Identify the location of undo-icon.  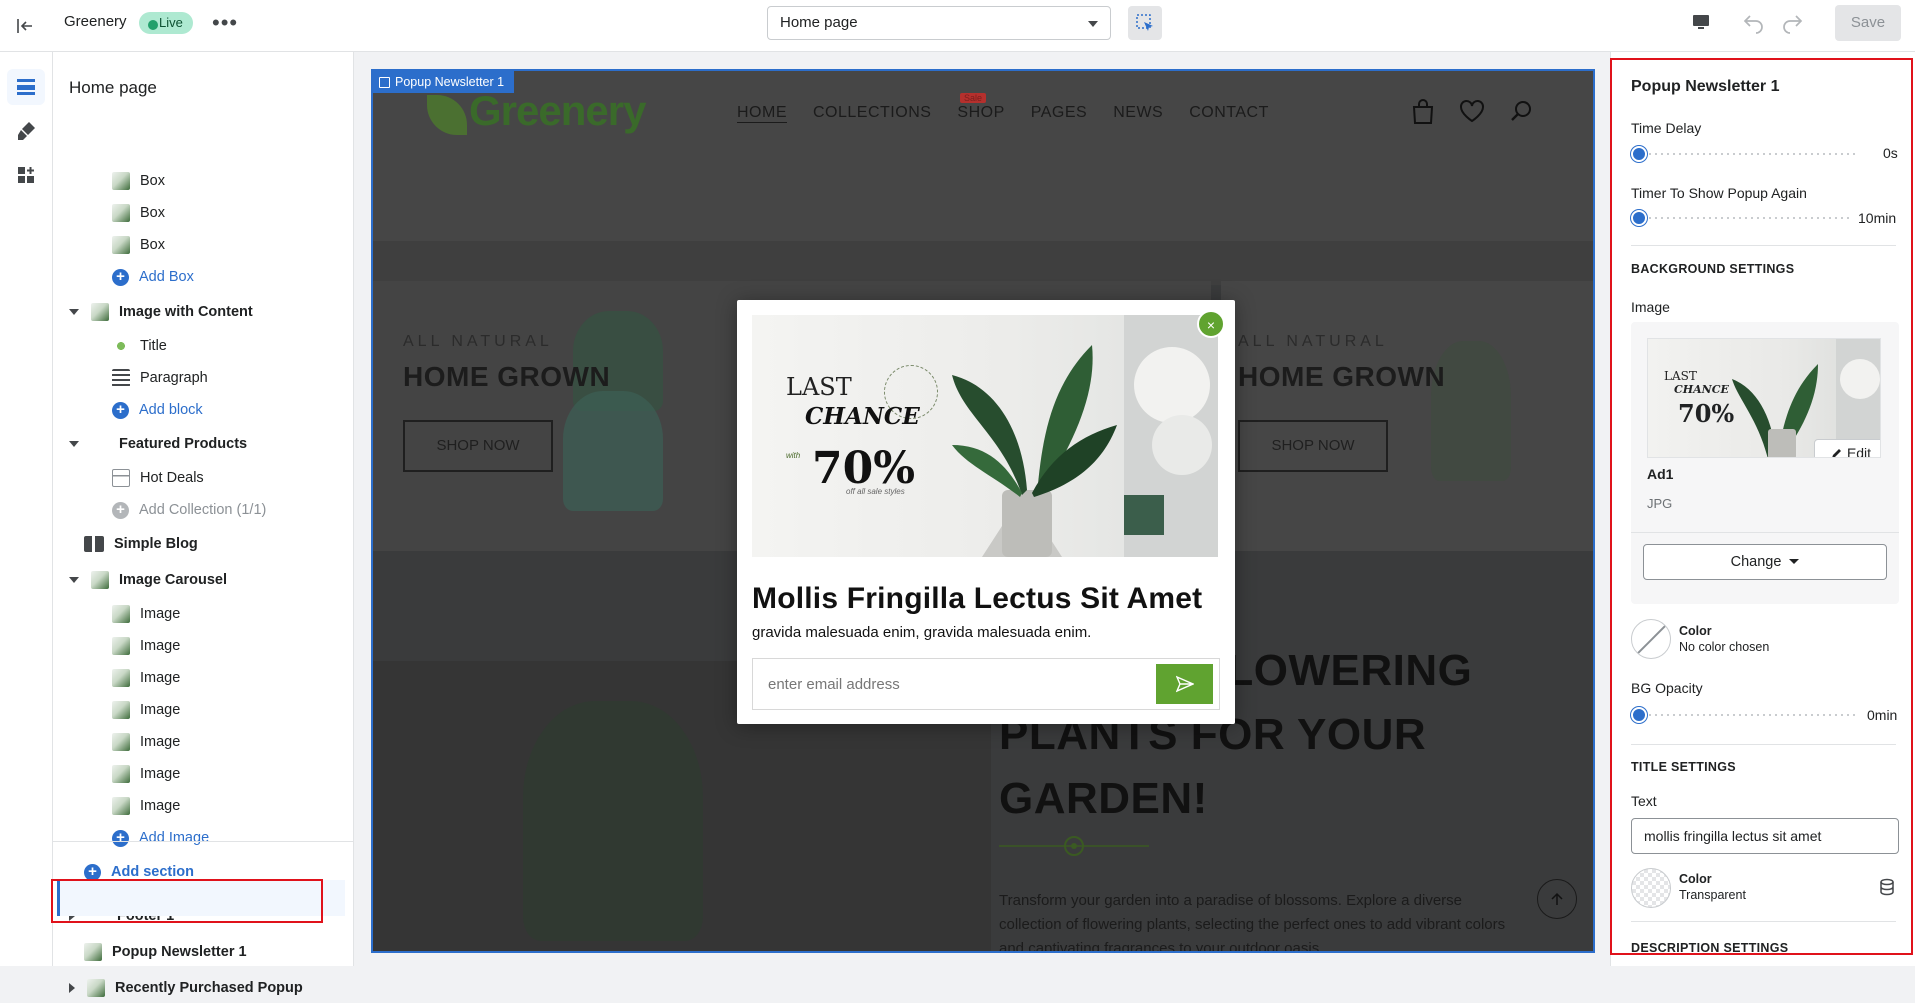
(1754, 24).